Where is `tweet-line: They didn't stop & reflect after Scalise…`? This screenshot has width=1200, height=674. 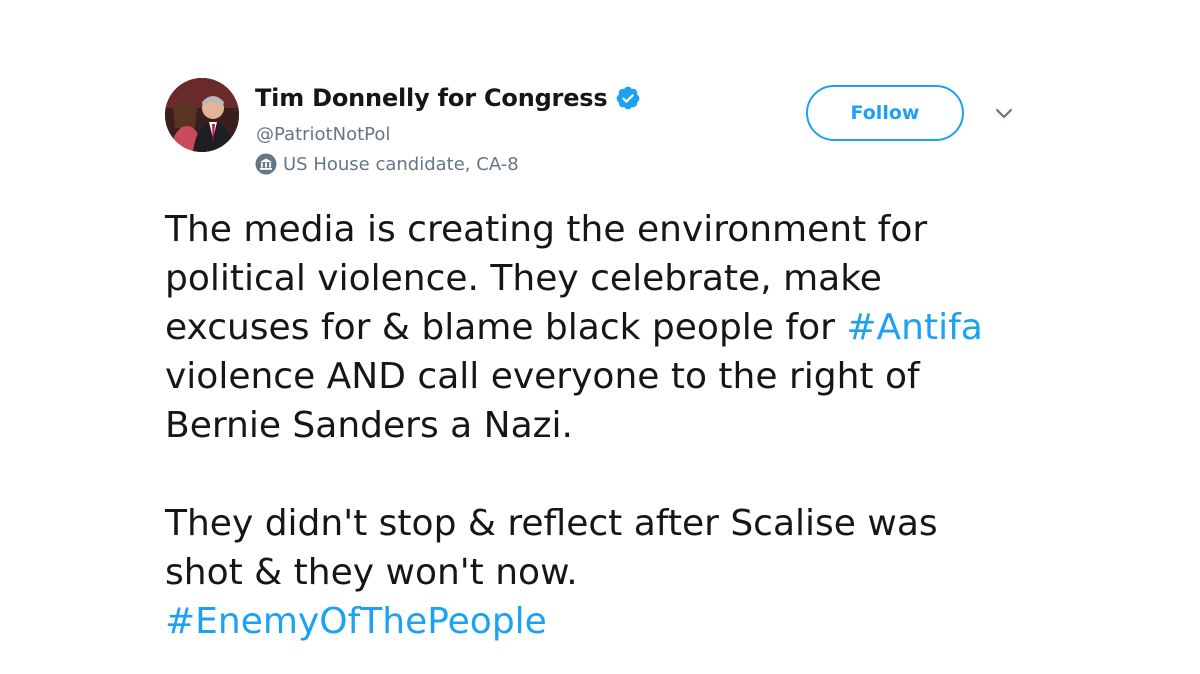 tweet-line: They didn't stop & reflect after Scalise… is located at coordinates (551, 523).